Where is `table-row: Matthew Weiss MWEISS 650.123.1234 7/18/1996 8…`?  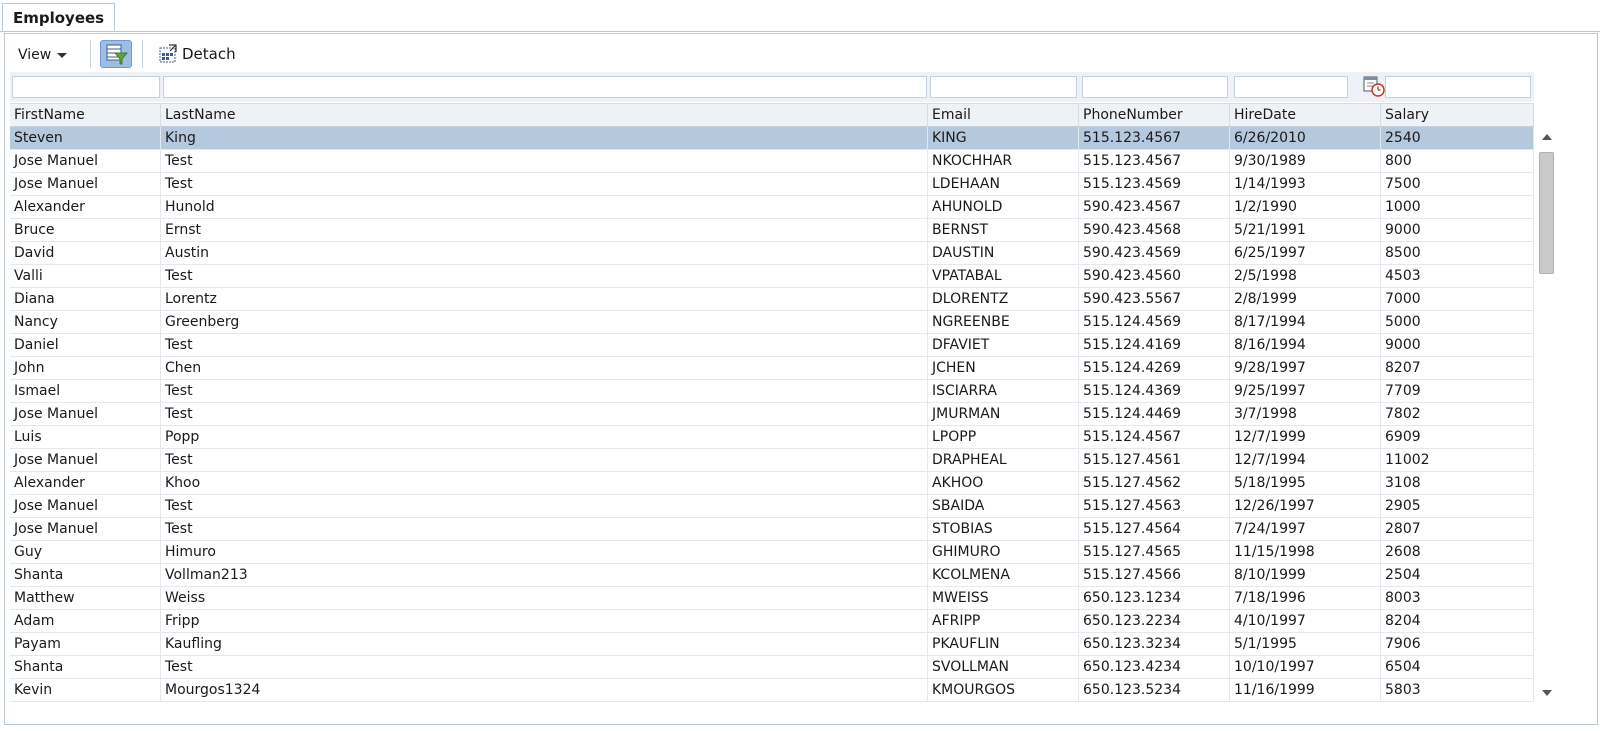
table-row: Matthew Weiss MWEISS 650.123.1234 7/18/1996 8… is located at coordinates (772, 598).